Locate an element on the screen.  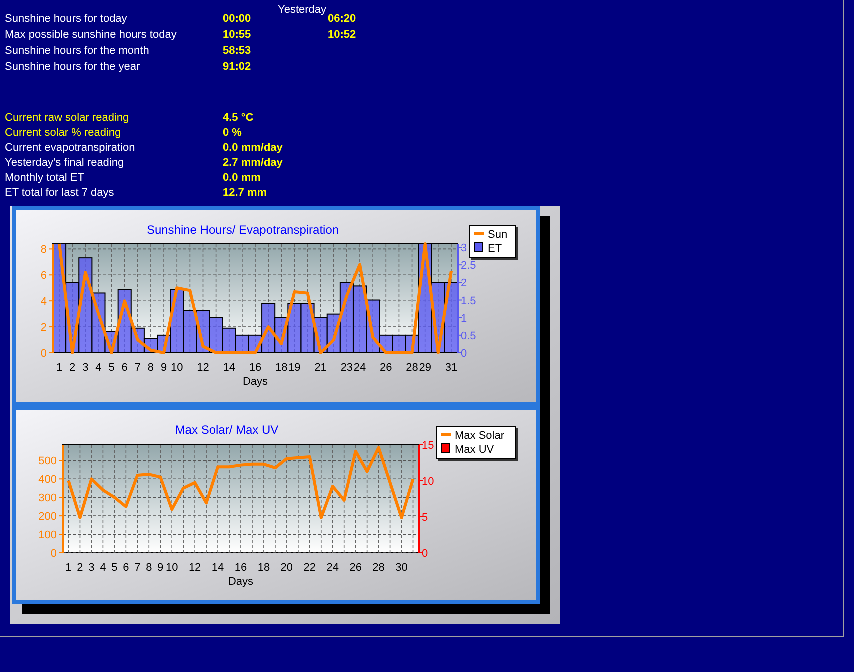
axis-label: 2.5 is located at coordinates (468, 266).